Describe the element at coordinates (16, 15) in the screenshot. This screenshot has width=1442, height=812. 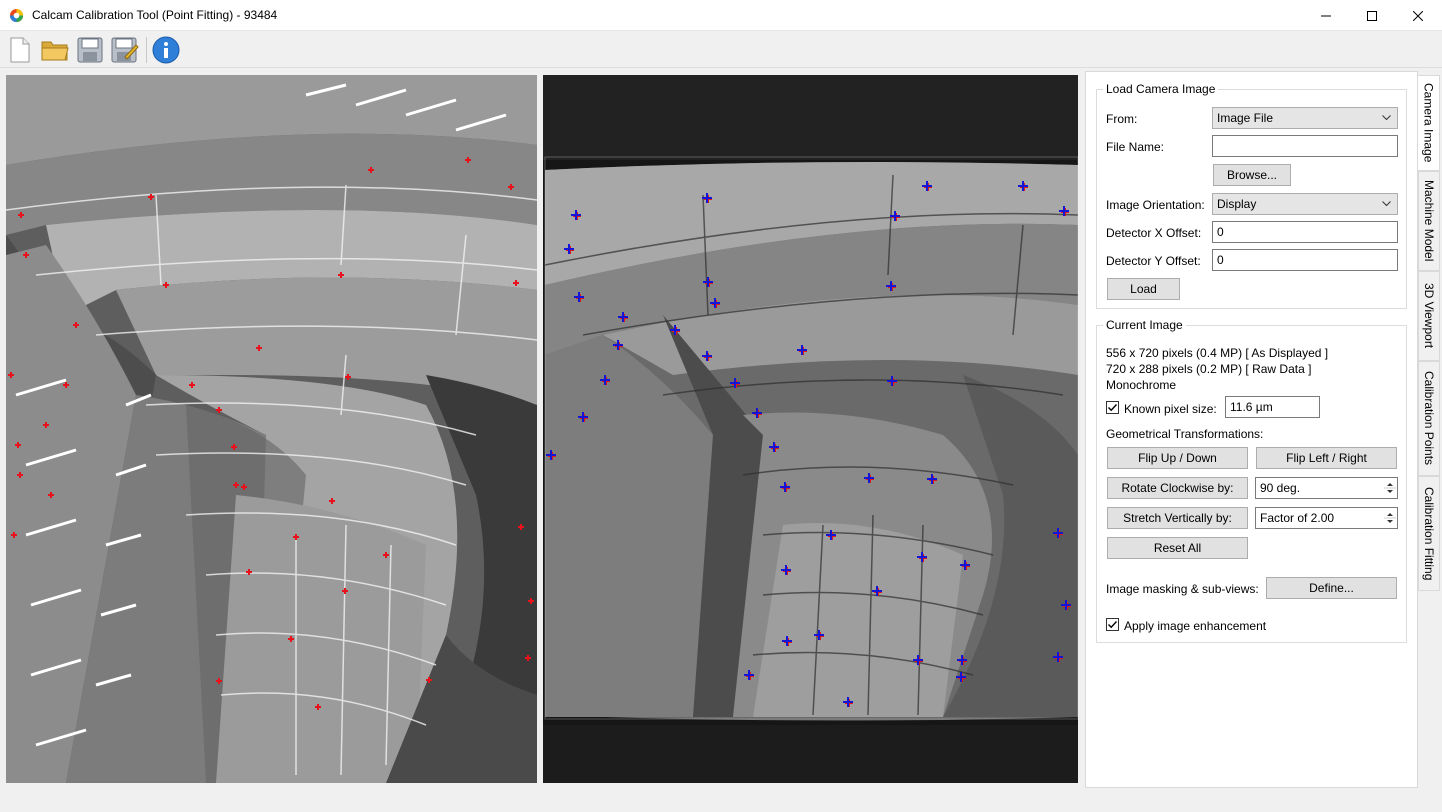
I see `calcam-app-icon` at that location.